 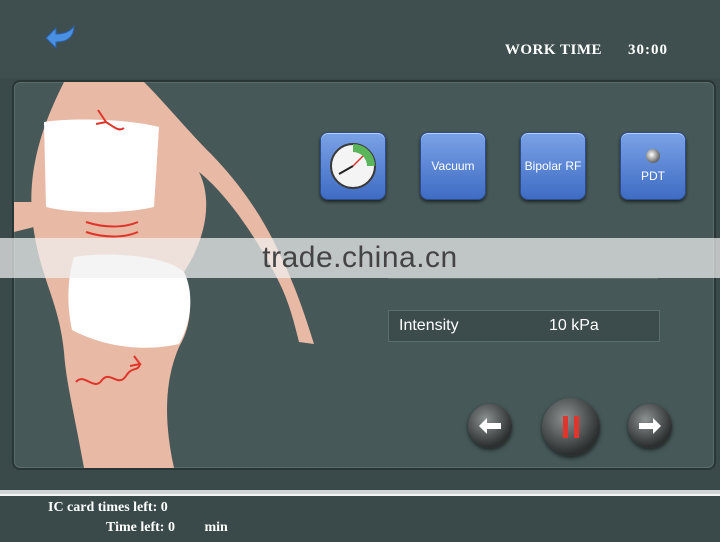 What do you see at coordinates (63, 37) in the screenshot?
I see `back-arrow-icon` at bounding box center [63, 37].